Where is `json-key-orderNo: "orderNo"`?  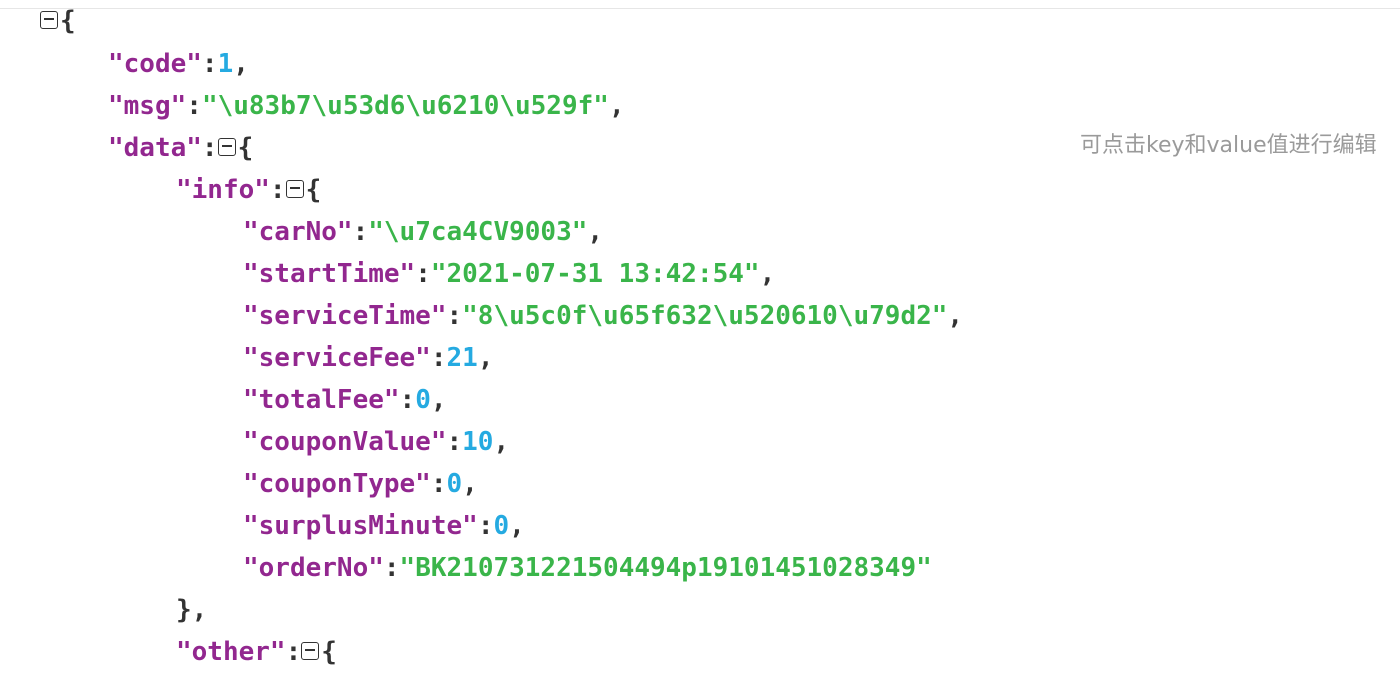
json-key-orderNo: "orderNo" is located at coordinates (313, 568).